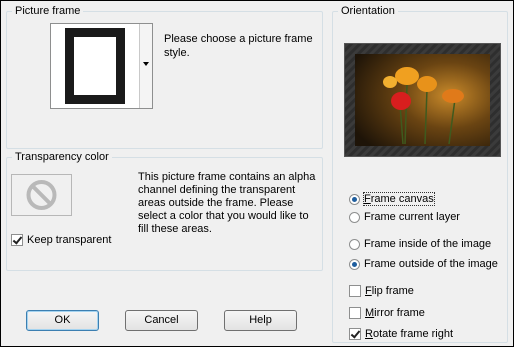 The image size is (514, 347). What do you see at coordinates (260, 320) in the screenshot?
I see `help-button: Help` at bounding box center [260, 320].